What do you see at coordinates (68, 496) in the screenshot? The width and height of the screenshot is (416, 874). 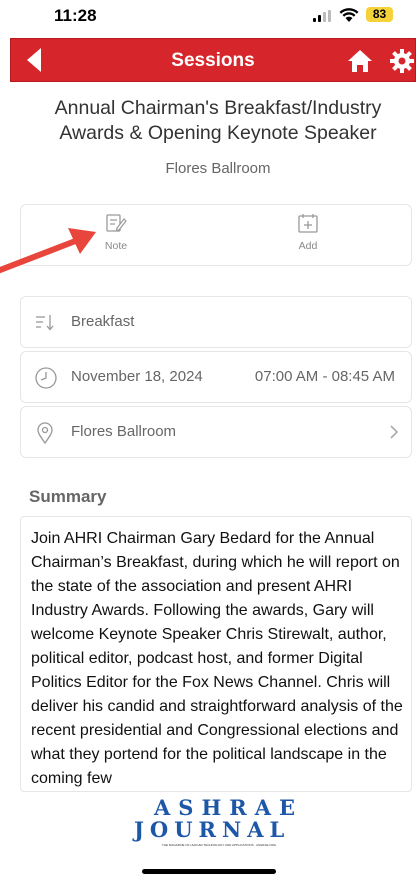 I see `summary-heading: Summary` at bounding box center [68, 496].